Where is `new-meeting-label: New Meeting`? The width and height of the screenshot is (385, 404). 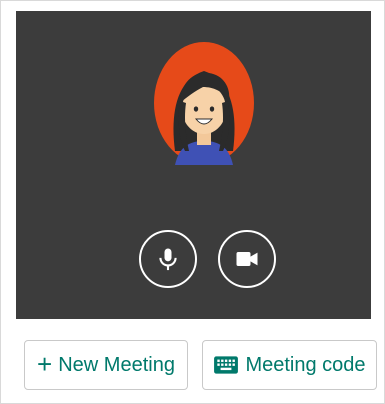 new-meeting-label: New Meeting is located at coordinates (116, 364).